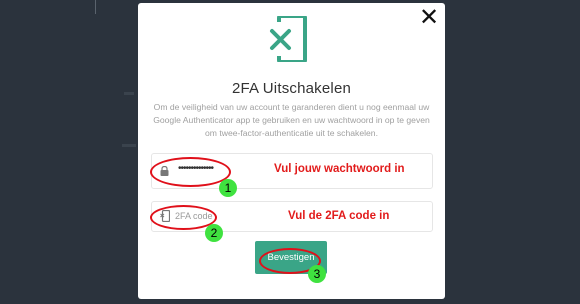 The image size is (580, 304). Describe the element at coordinates (95, 7) in the screenshot. I see `background-divider` at that location.